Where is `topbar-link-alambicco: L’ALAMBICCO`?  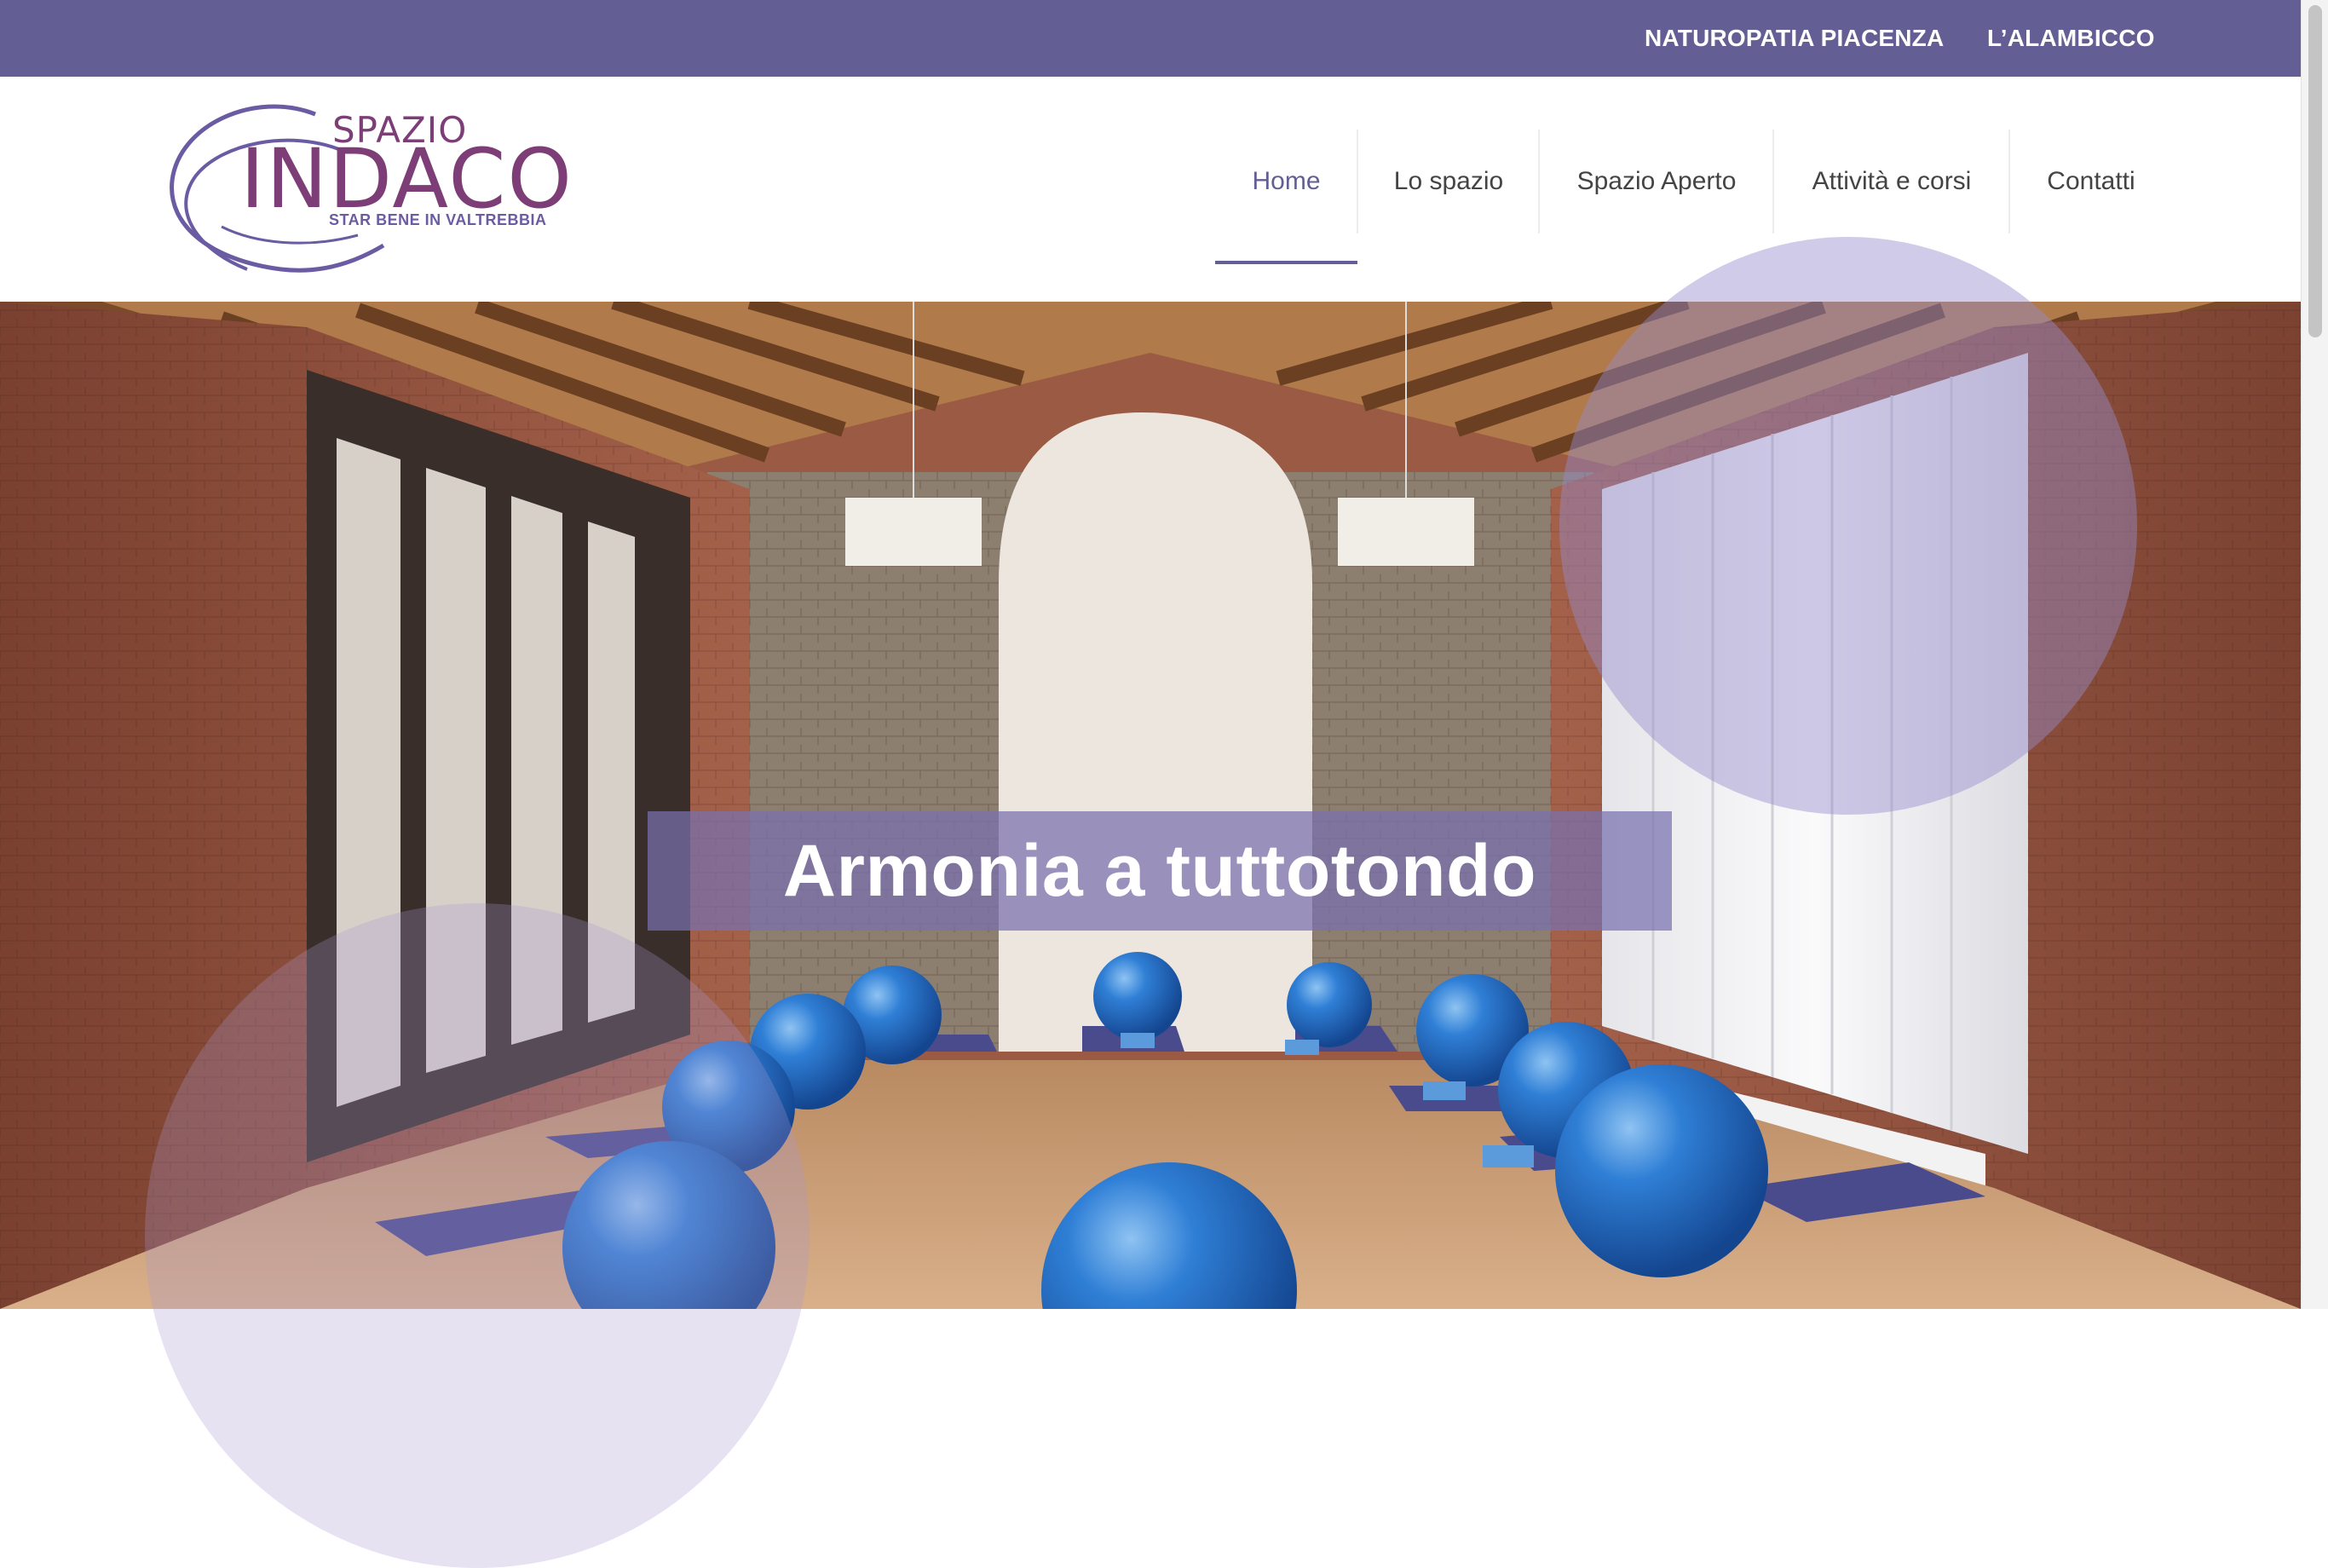
topbar-link-alambicco: L’ALAMBICCO is located at coordinates (2071, 38).